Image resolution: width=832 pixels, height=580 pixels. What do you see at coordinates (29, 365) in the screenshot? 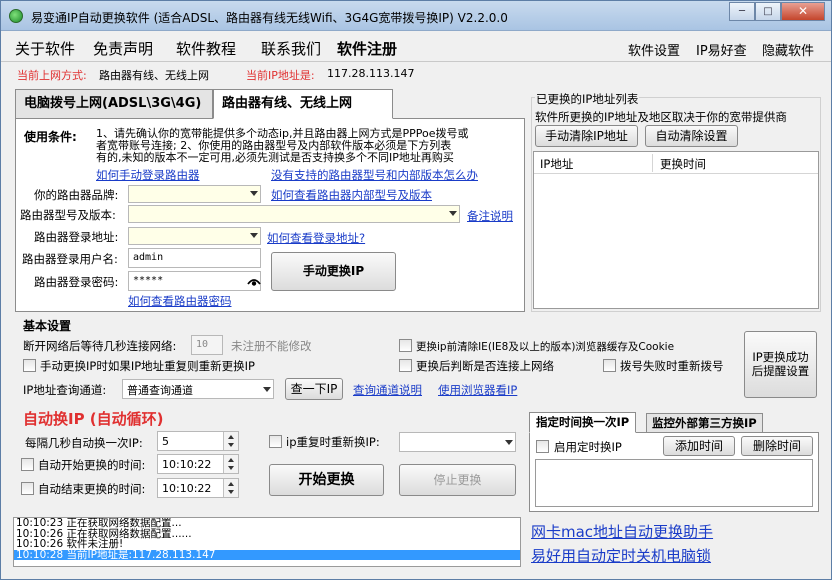
I see `manual-repeat-checkbox` at bounding box center [29, 365].